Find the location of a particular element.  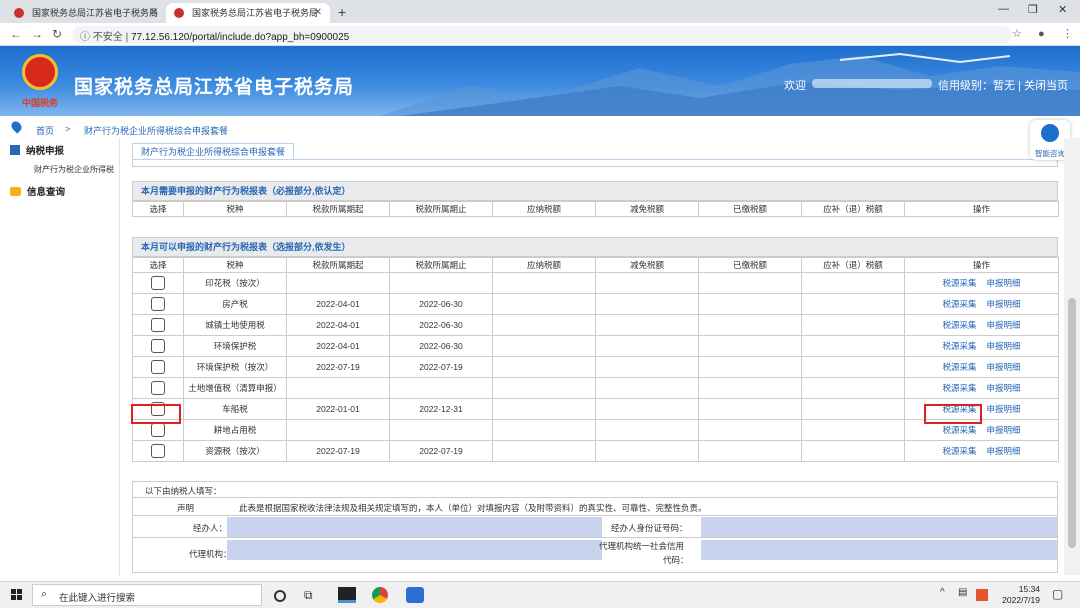

breadcrumb-home: 首页 is located at coordinates (45, 130).